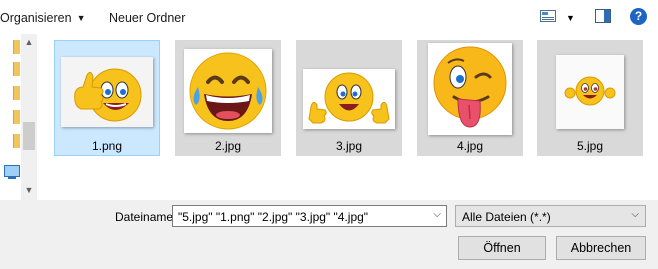  What do you see at coordinates (590, 146) in the screenshot?
I see `file-name: 5.jpg` at bounding box center [590, 146].